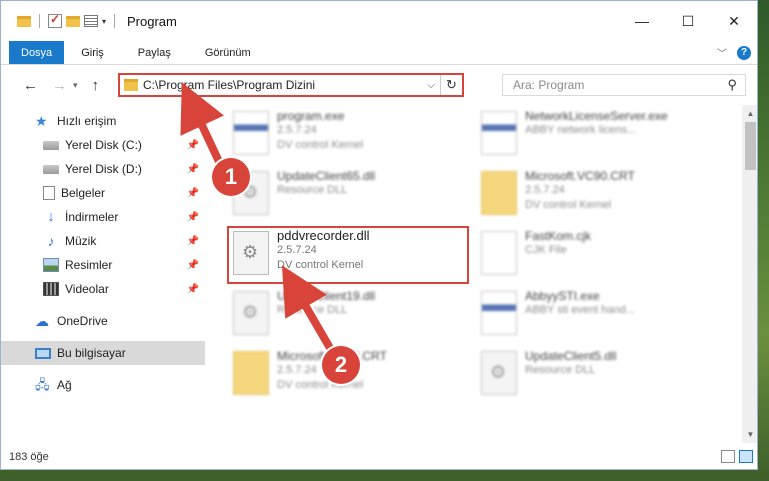  What do you see at coordinates (746, 456) in the screenshot?
I see `tiles-view-icon` at bounding box center [746, 456].